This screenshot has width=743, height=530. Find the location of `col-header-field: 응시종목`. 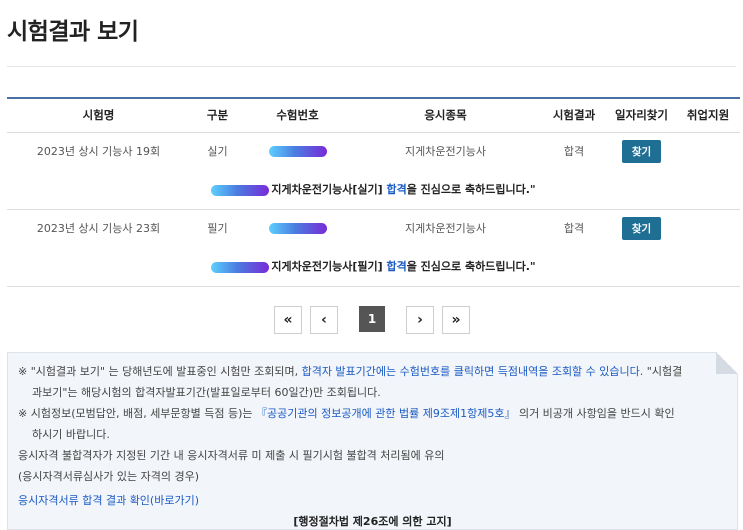

col-header-field: 응시종목 is located at coordinates (445, 115).